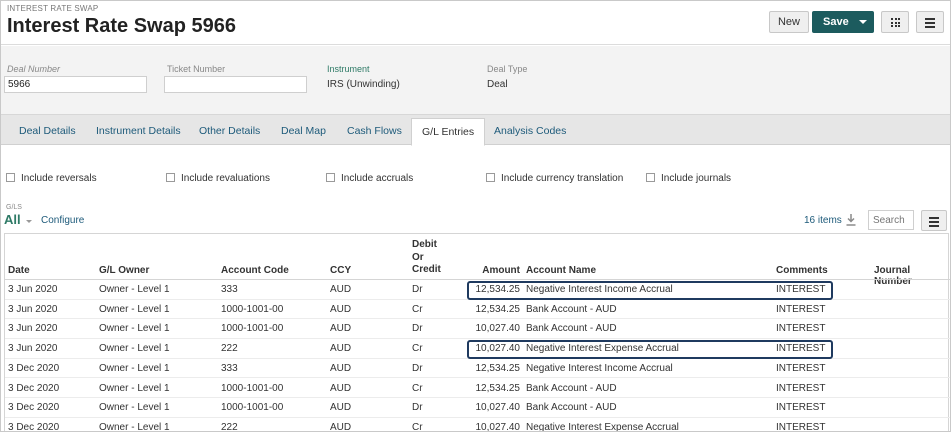 The image size is (951, 432). Describe the element at coordinates (426, 269) in the screenshot. I see `debit-or-credit-line-3: Credit` at that location.